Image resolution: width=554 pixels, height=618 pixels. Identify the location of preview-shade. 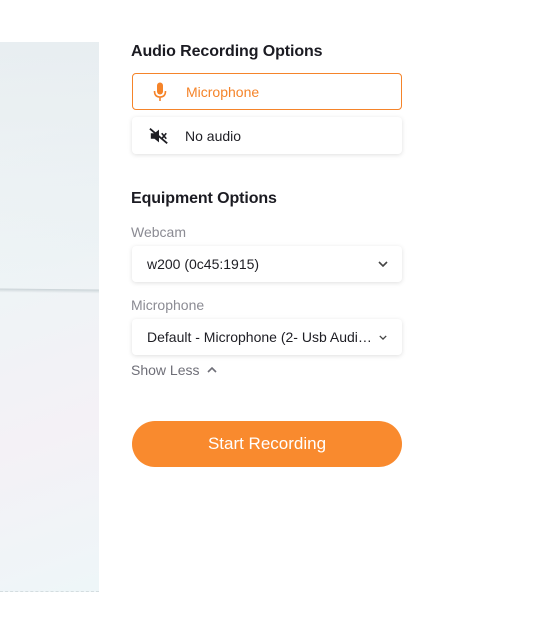
(49, 167).